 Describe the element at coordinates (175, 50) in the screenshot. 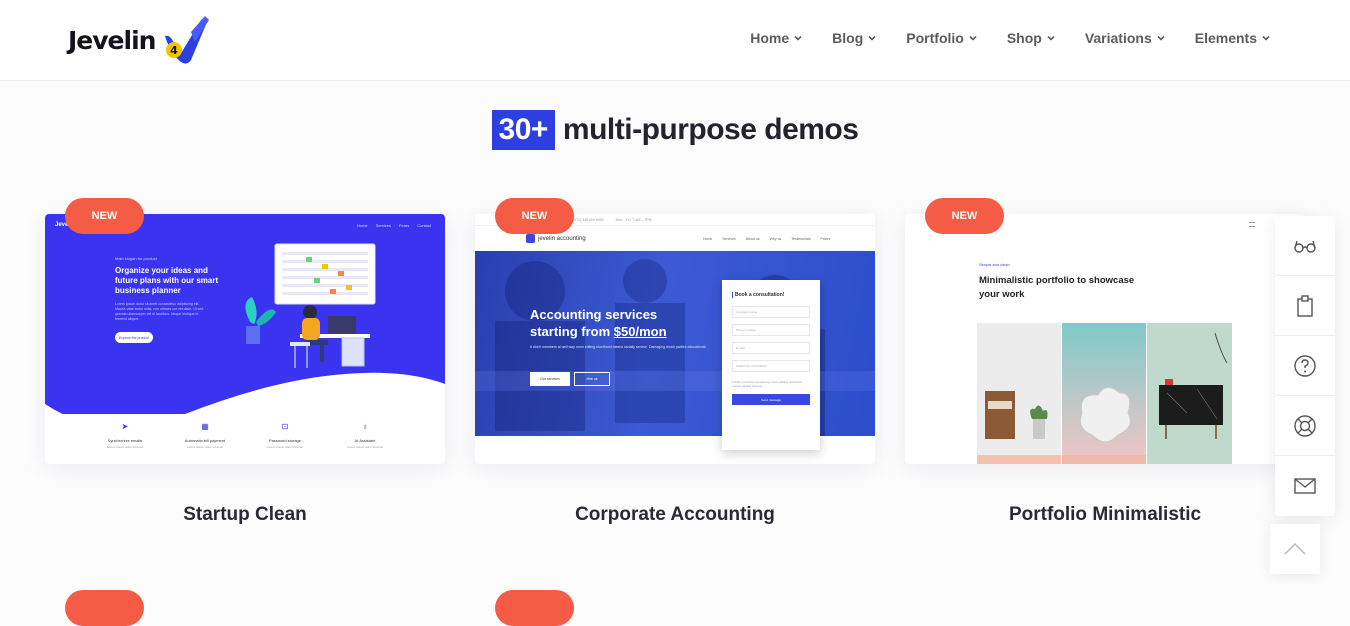

I see `logo-version: 4` at that location.